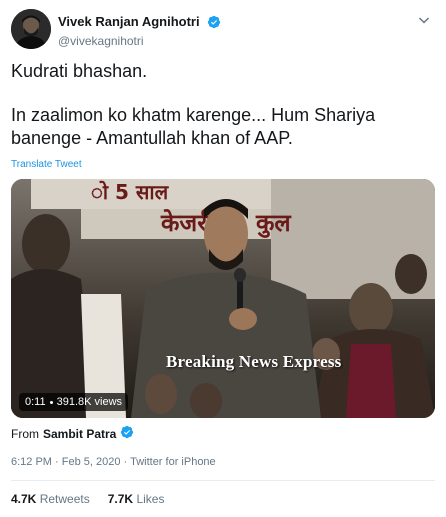  Describe the element at coordinates (130, 192) in the screenshot. I see `banner-text-1: ो 5 साल` at that location.